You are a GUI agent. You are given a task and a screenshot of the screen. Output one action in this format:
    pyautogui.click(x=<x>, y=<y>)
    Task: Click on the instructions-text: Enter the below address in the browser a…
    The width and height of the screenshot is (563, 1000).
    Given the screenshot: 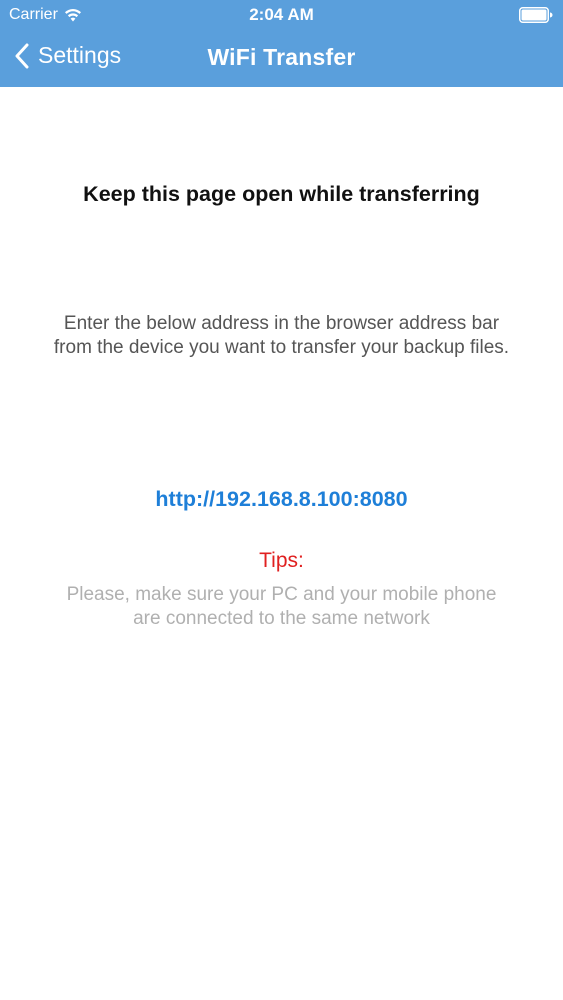 What is the action you would take?
    pyautogui.click(x=281, y=335)
    